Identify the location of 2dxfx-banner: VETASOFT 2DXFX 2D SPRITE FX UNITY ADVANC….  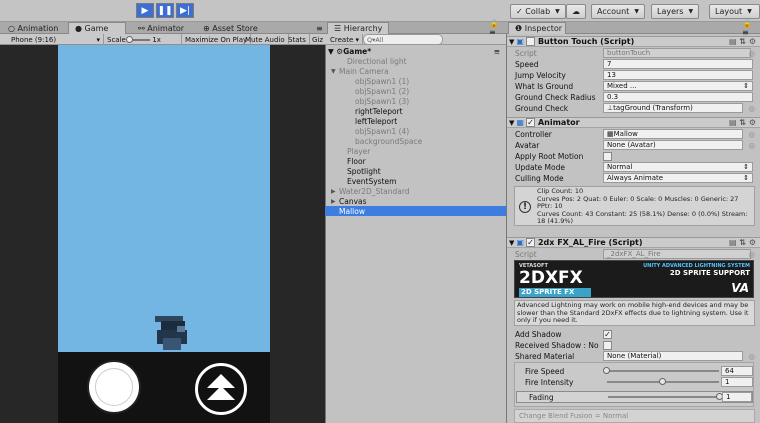
(634, 279).